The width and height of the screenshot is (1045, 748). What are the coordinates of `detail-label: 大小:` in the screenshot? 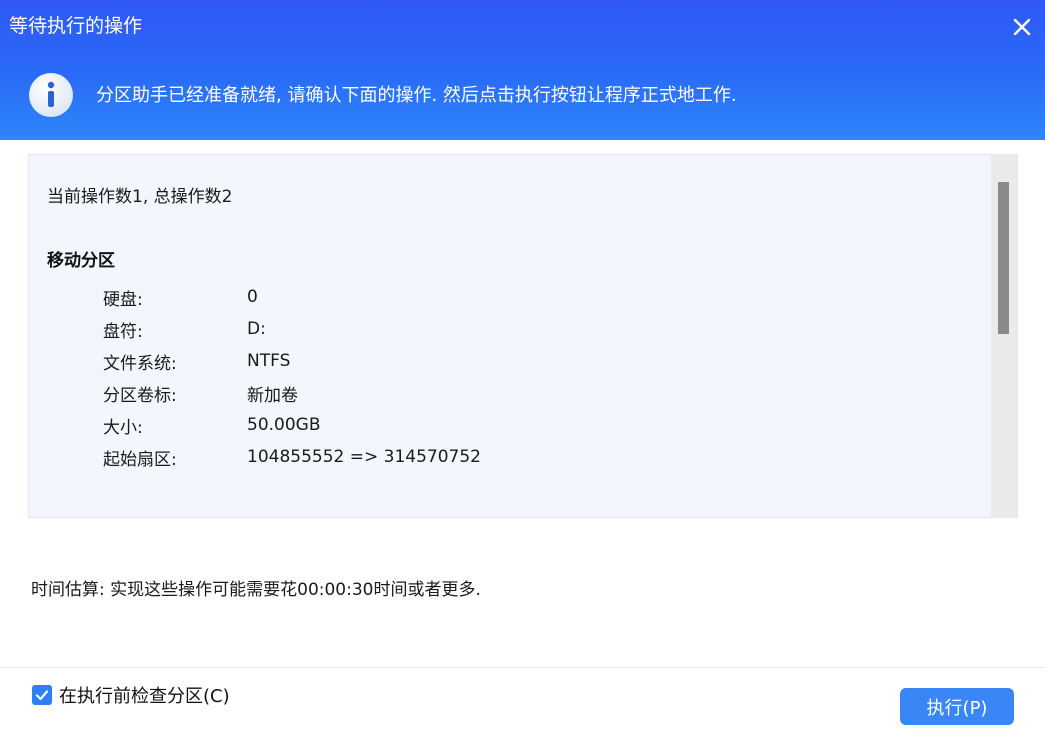 It's located at (123, 427).